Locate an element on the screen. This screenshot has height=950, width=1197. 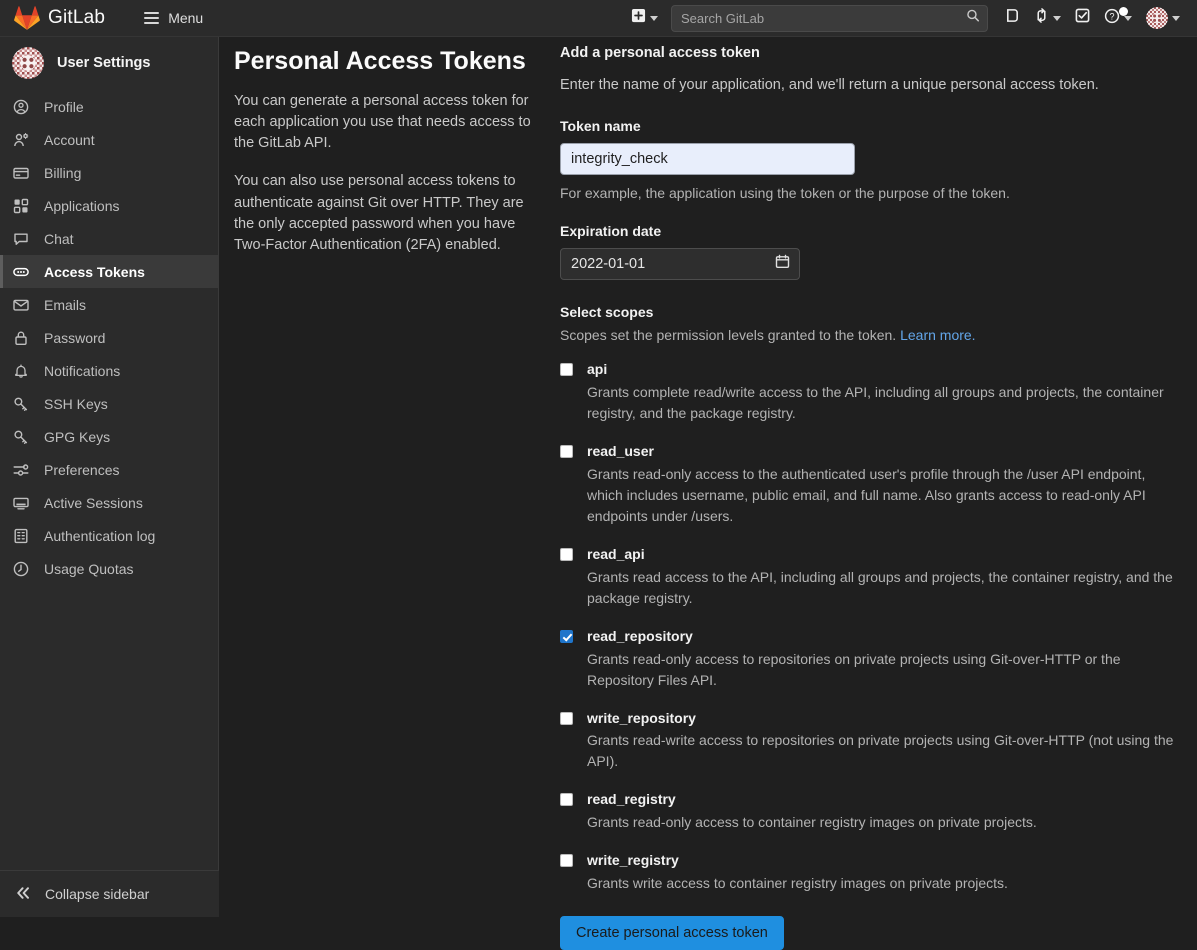
issues-button is located at coordinates (1012, 18).